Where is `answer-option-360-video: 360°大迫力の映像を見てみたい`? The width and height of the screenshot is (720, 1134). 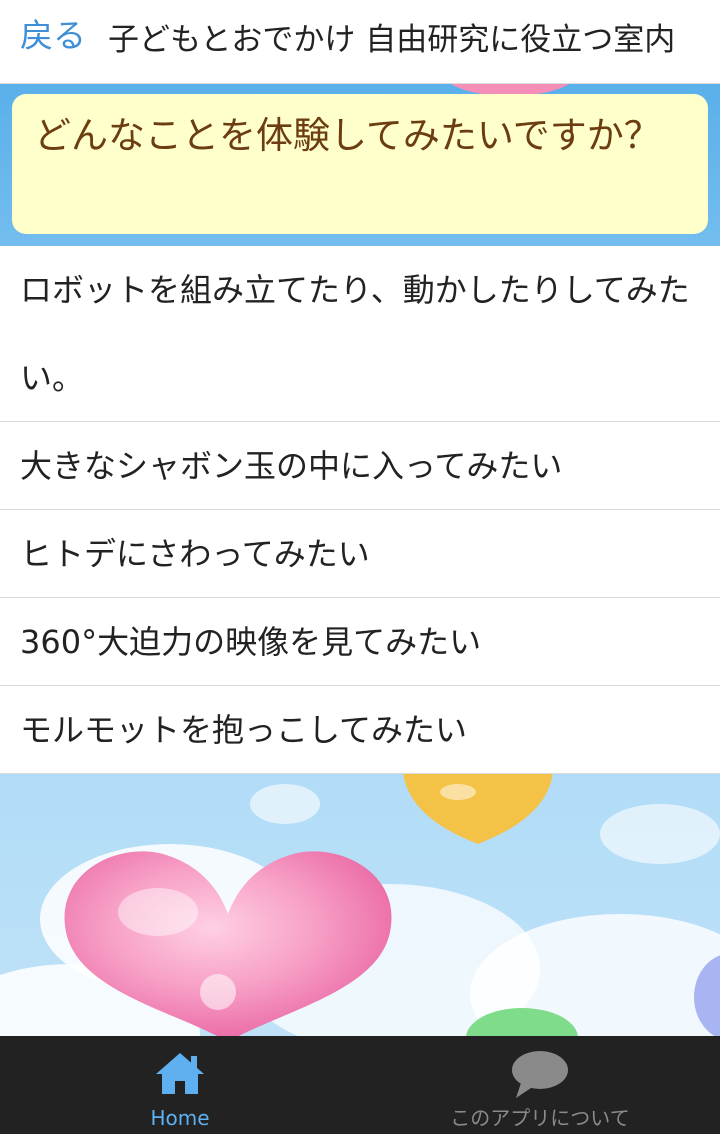 answer-option-360-video: 360°大迫力の映像を見てみたい is located at coordinates (360, 642).